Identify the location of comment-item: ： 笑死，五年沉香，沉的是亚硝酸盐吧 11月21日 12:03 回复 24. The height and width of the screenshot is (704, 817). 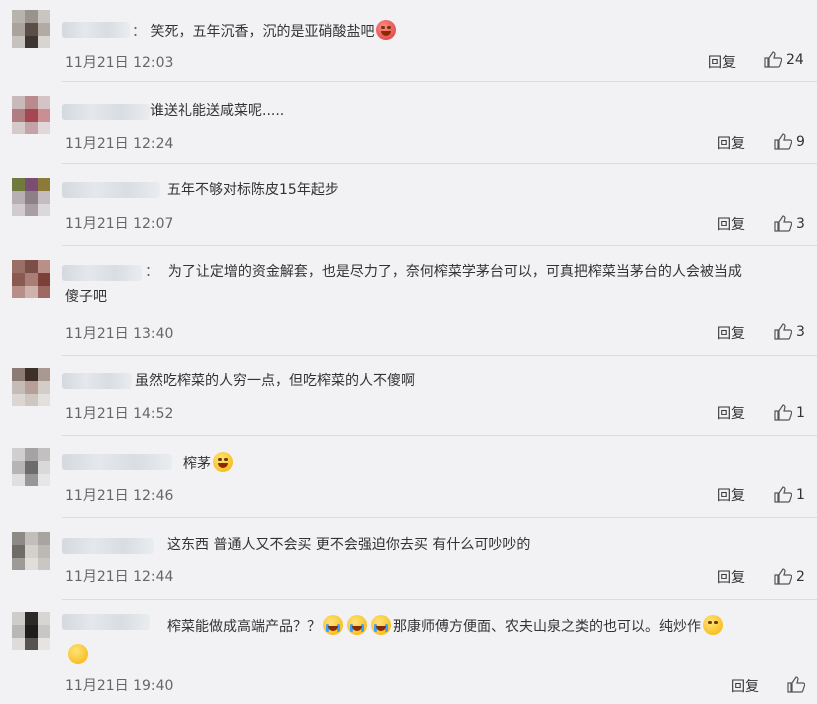
(408, 41).